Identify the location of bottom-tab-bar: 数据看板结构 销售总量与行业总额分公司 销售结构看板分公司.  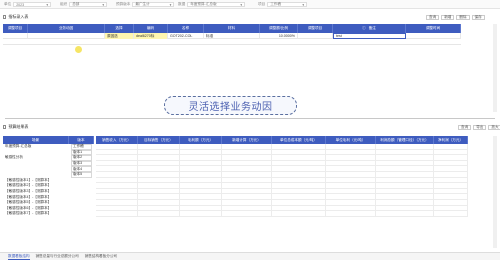
(250, 256).